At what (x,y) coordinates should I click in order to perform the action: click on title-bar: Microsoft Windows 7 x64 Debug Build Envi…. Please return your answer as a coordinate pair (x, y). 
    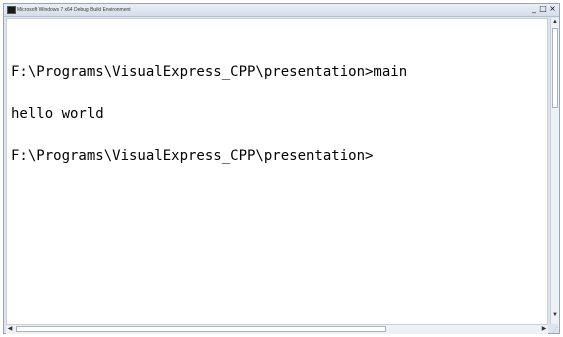
    Looking at the image, I should click on (281, 10).